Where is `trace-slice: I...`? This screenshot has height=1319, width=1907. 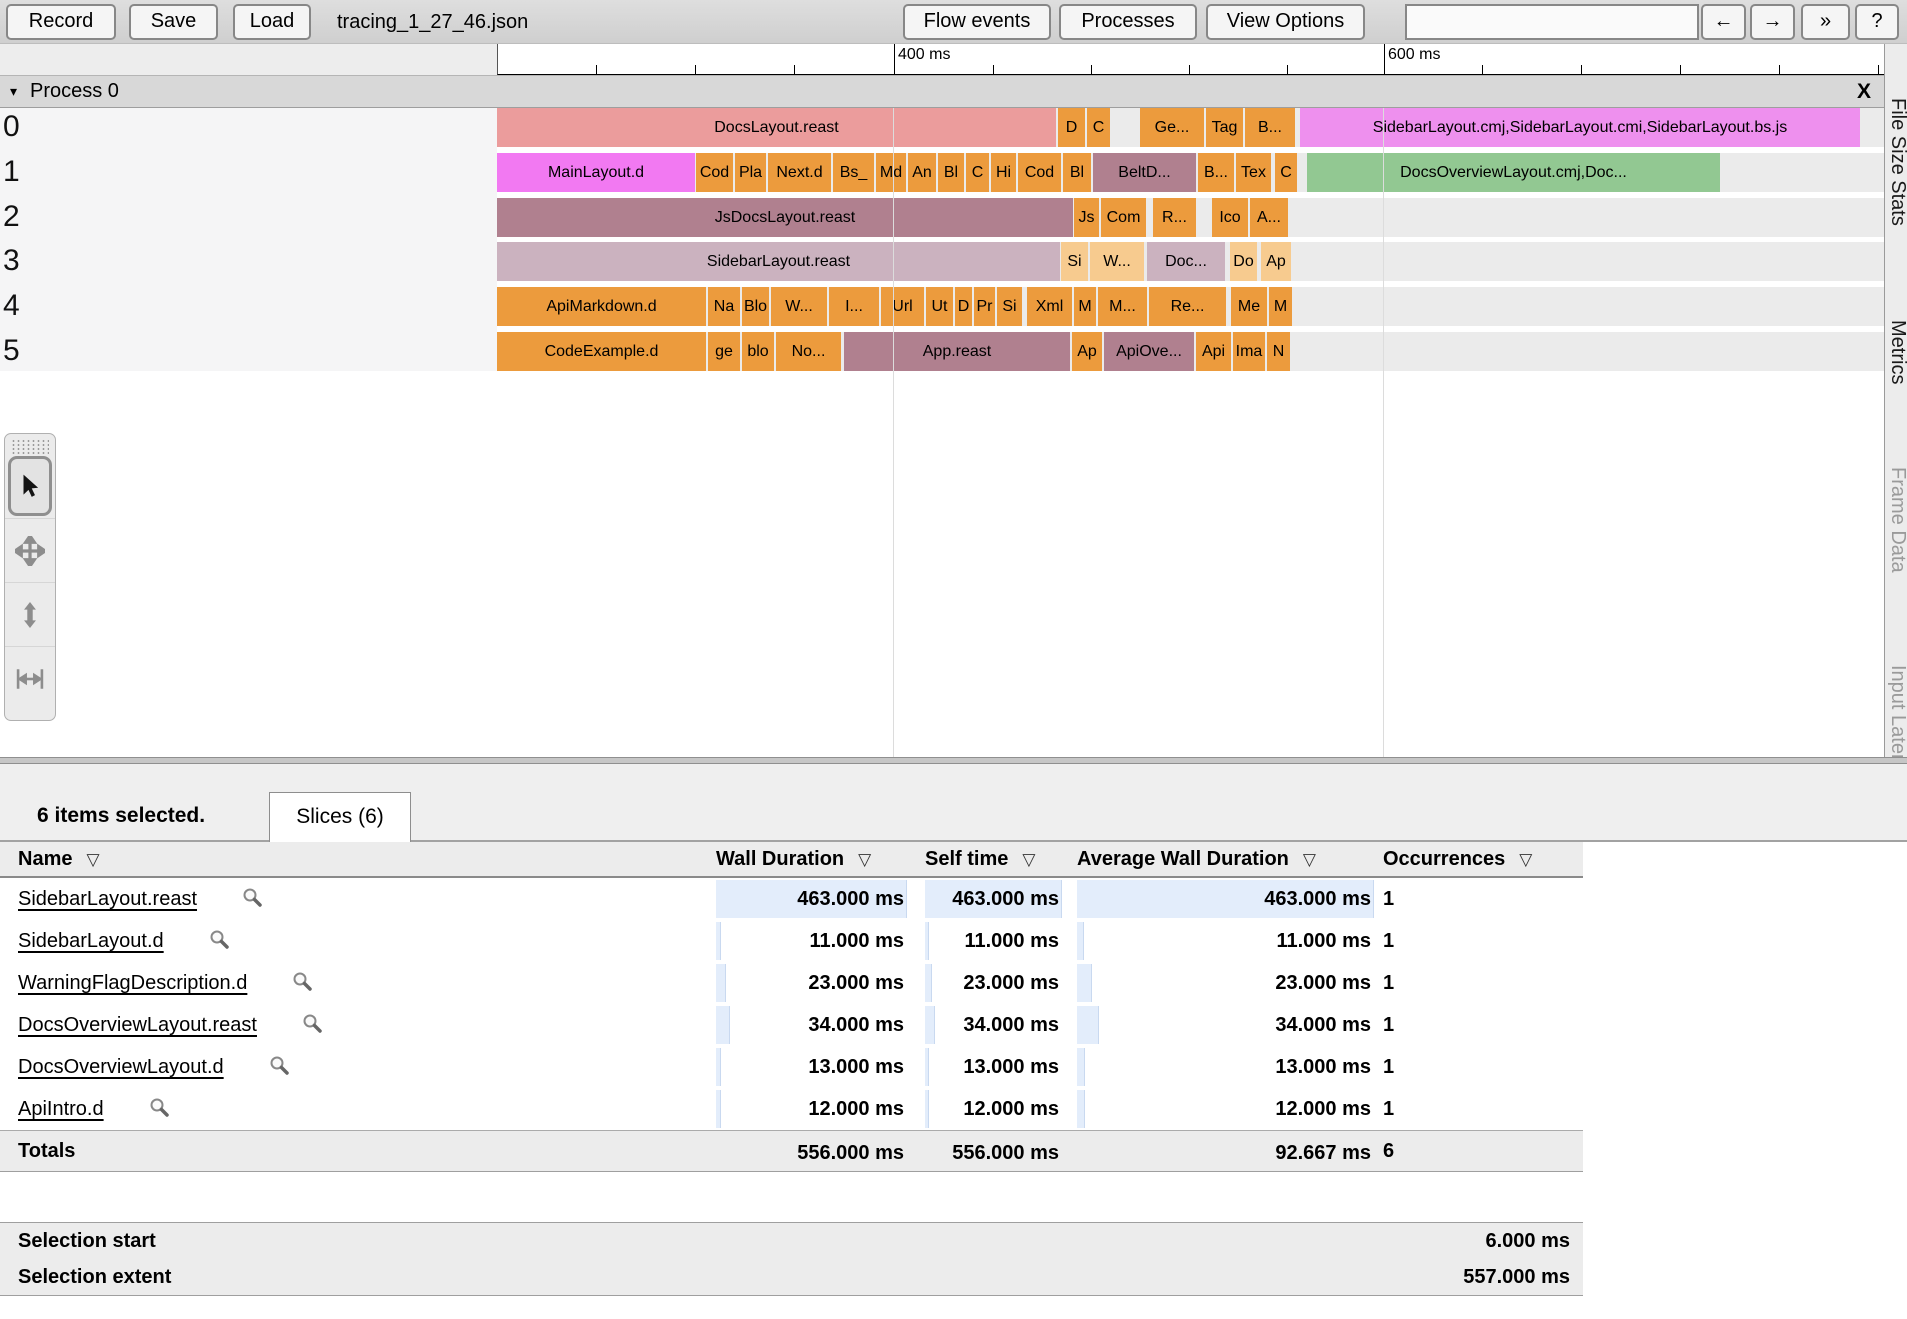 trace-slice: I... is located at coordinates (854, 306).